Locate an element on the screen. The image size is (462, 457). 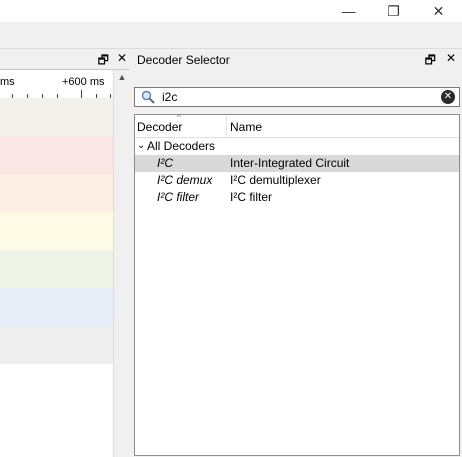
decoder-row: I²C demux I²C demultiplexer is located at coordinates (297, 180).